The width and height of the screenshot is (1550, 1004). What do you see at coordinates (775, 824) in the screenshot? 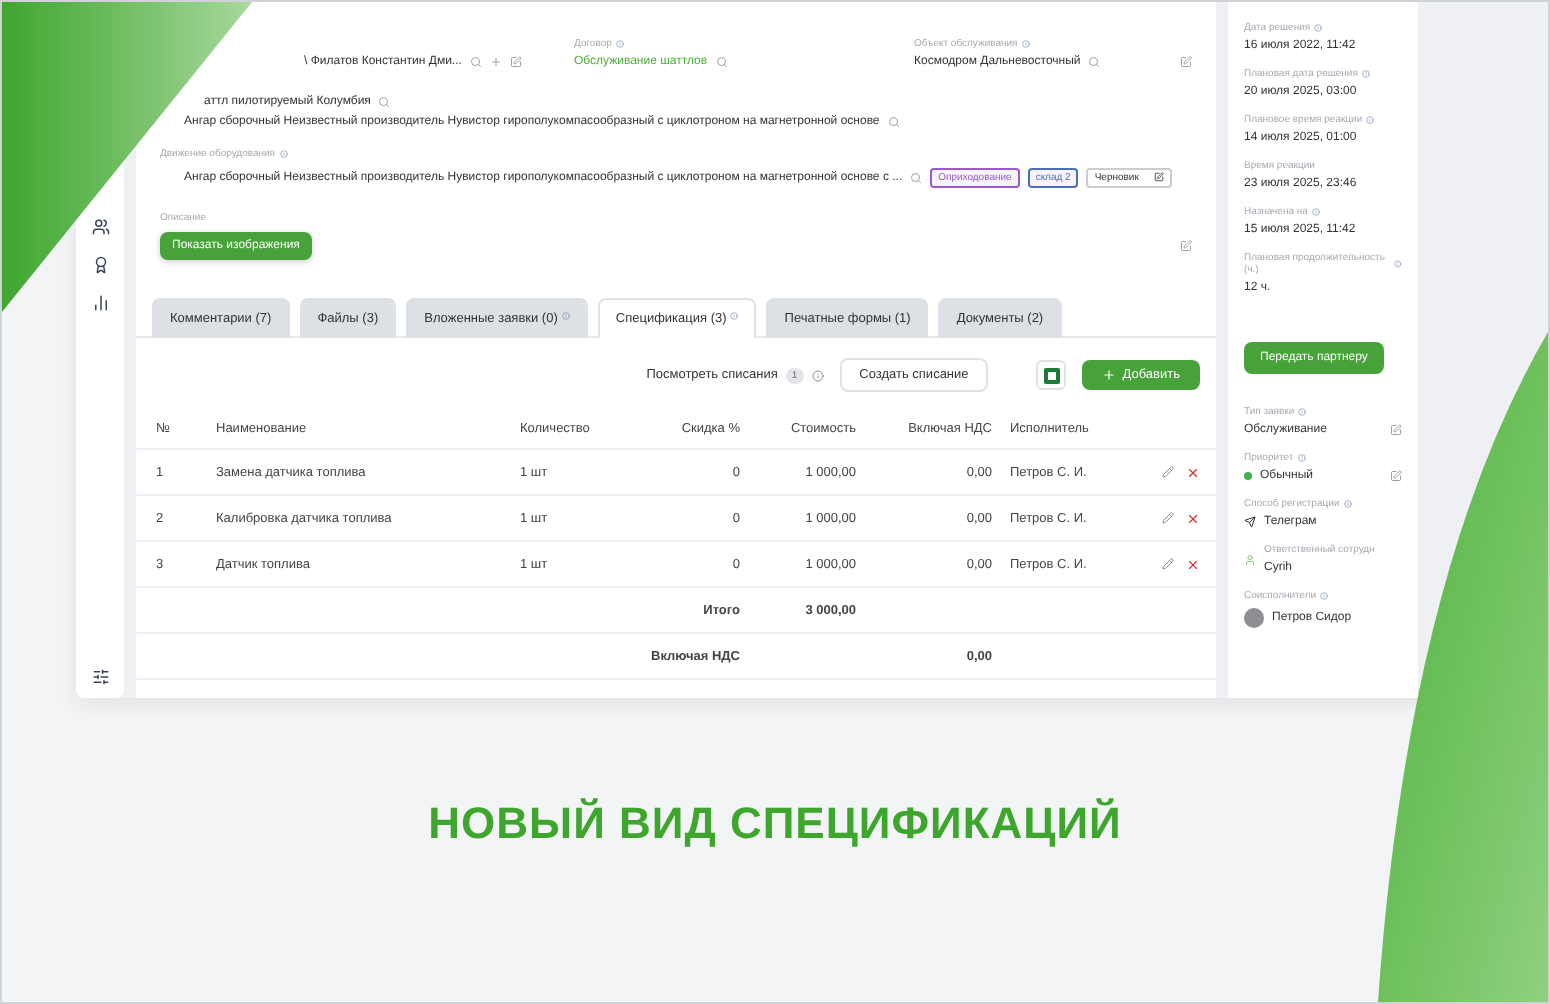
I see `headline: НОВЫЙ ВИД СПЕЦИФИКАЦИЙ` at bounding box center [775, 824].